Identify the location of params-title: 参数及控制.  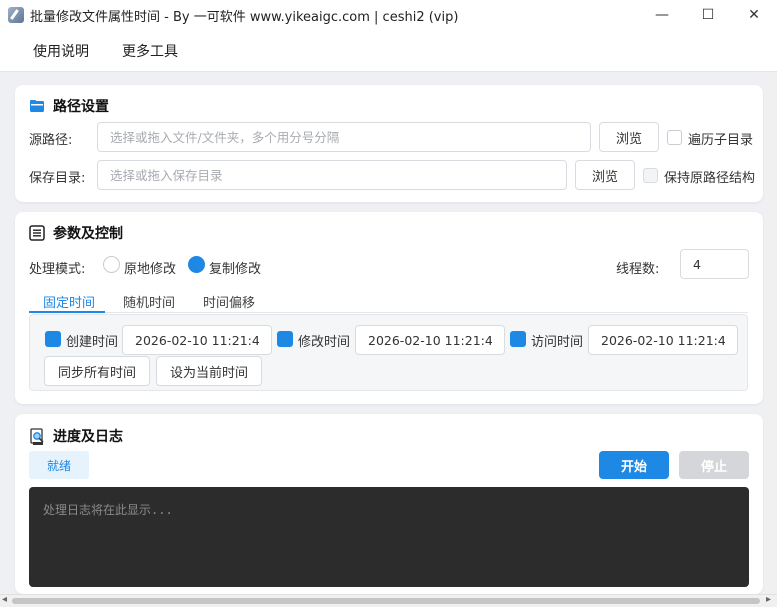
(88, 234).